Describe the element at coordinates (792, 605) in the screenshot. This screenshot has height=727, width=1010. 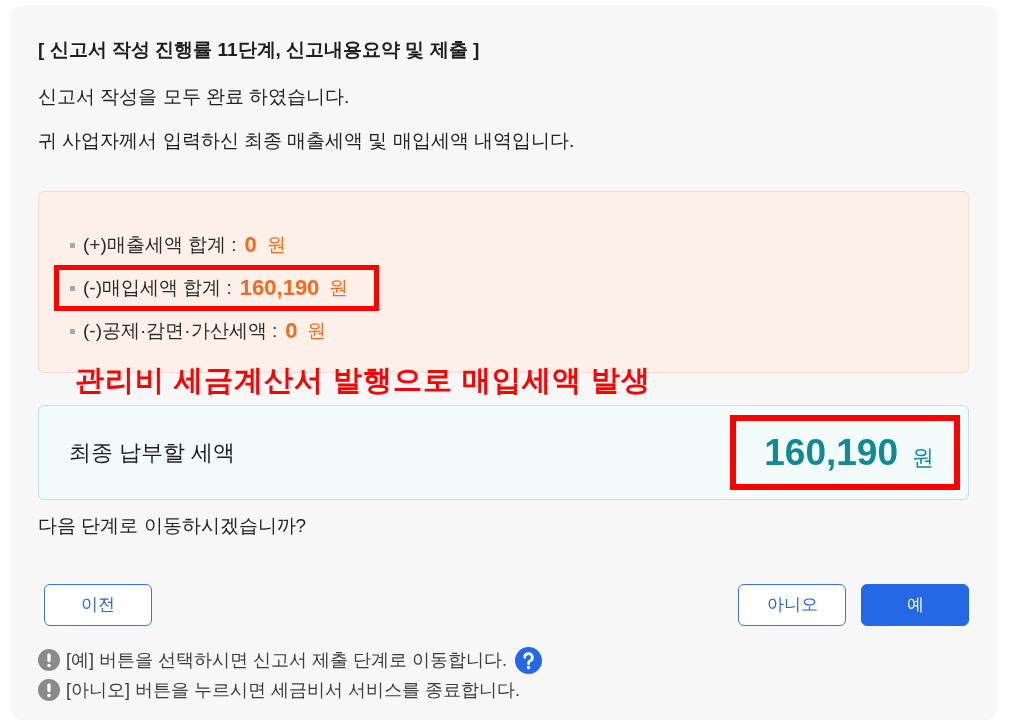
I see `secondary-button: 아니오` at that location.